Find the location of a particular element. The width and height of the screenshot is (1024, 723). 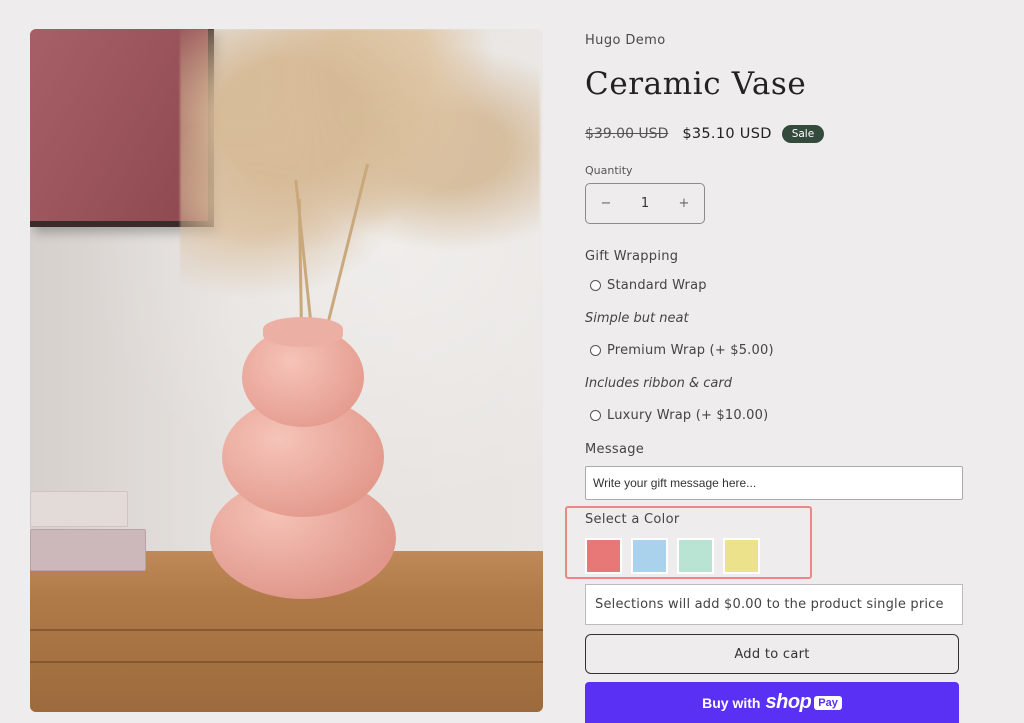

color-swatch-green is located at coordinates (695, 556).